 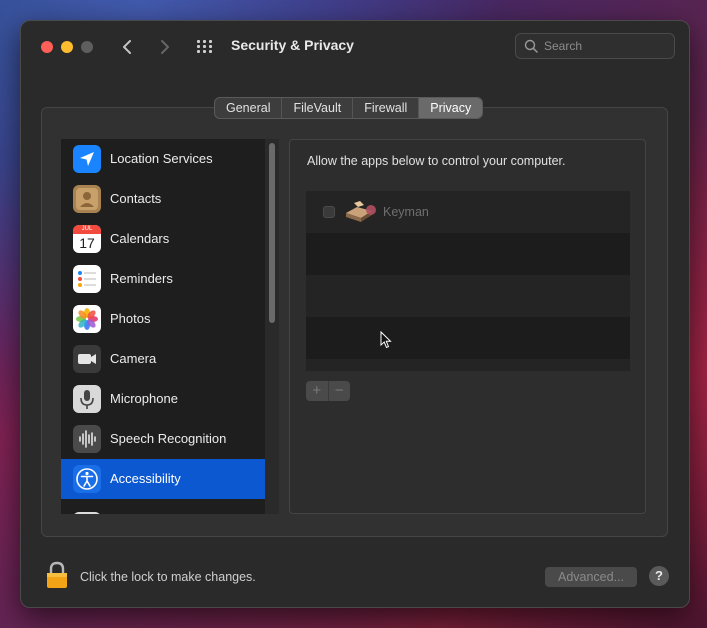 I want to click on sidebar-scrollbar, so click(x=272, y=326).